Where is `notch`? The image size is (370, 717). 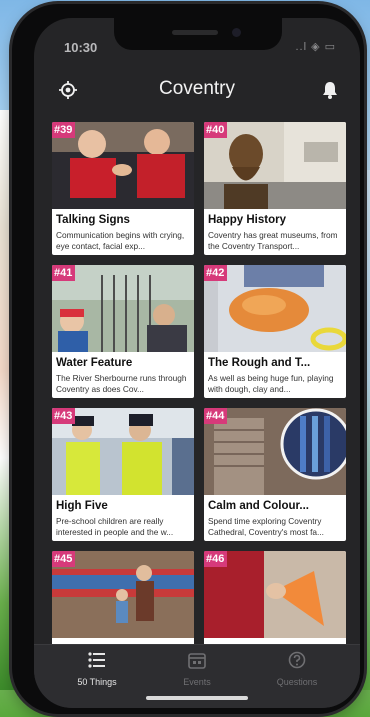 notch is located at coordinates (198, 34).